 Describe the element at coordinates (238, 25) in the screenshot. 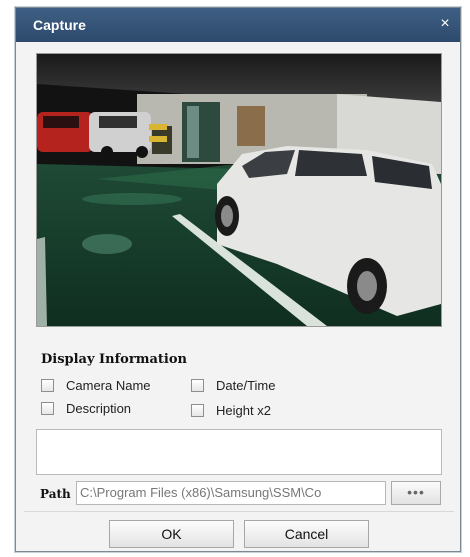

I see `title-bar: Capture ×` at that location.